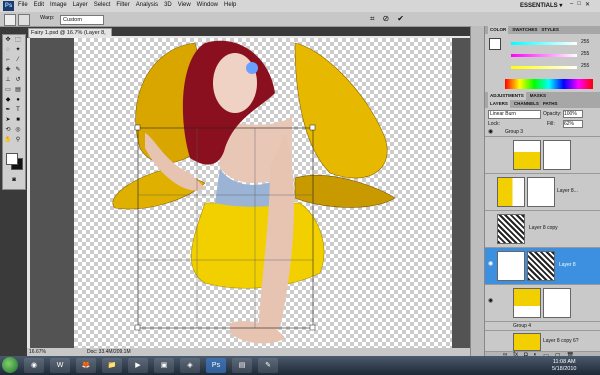  Describe the element at coordinates (541, 5) in the screenshot. I see `workspace-switcher: ESSENTIALS ▾` at that location.